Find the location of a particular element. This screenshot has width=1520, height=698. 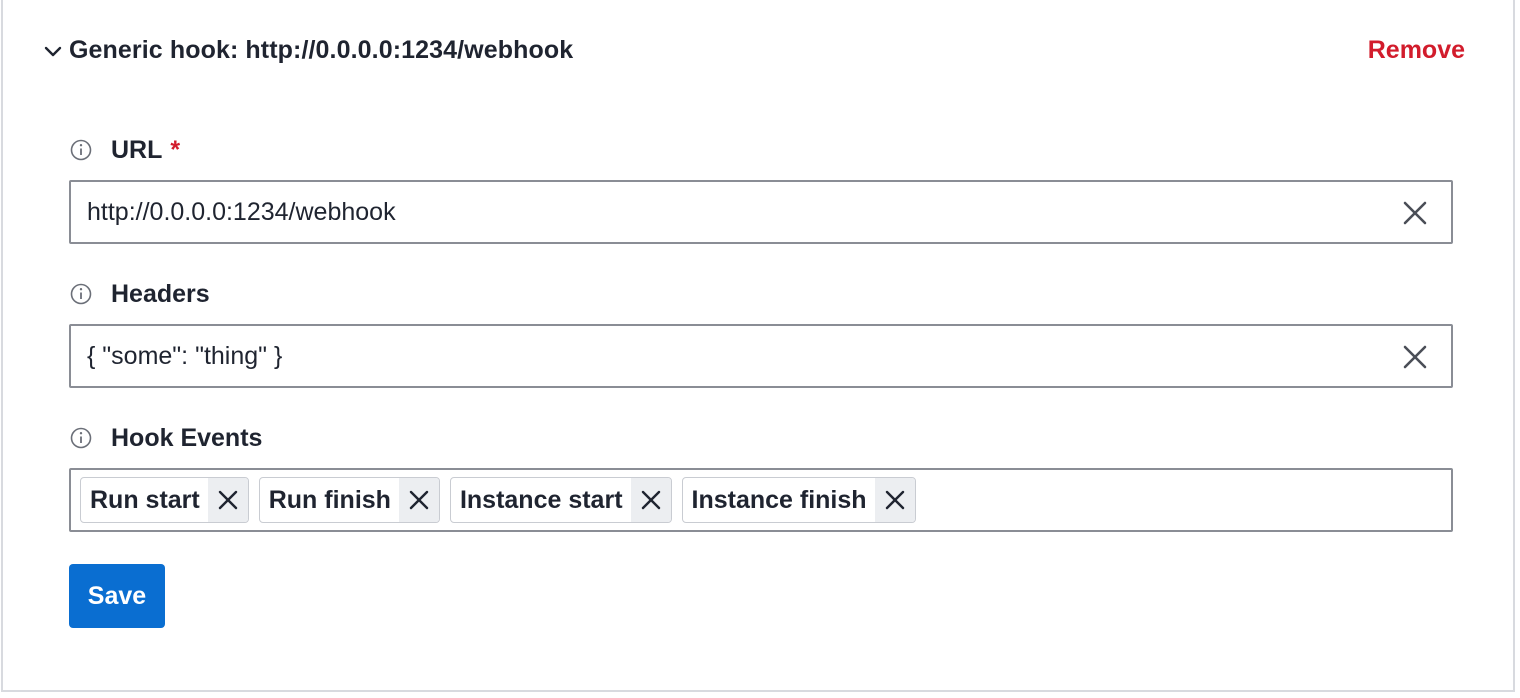

tag-run-start: Run start is located at coordinates (164, 500).